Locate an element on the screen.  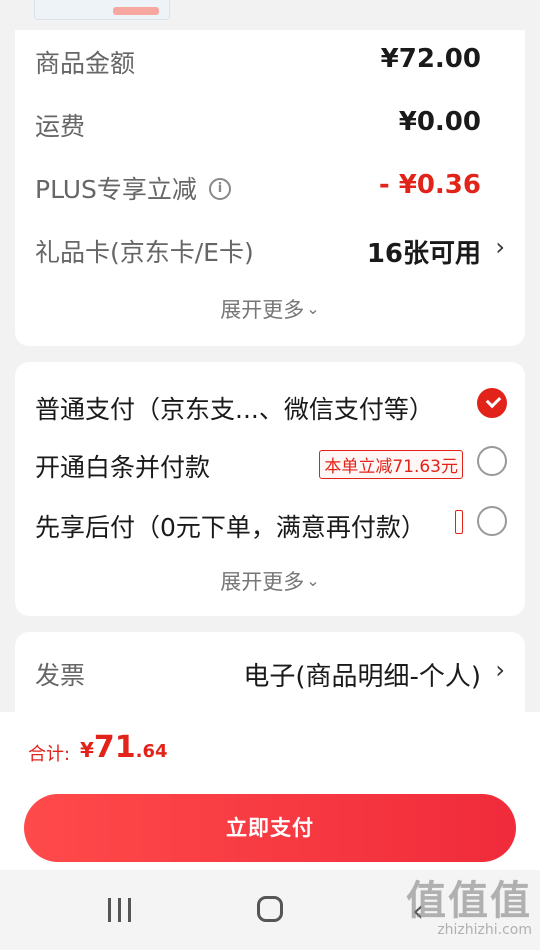
plus-discount-label: PLUS专享立减 is located at coordinates (116, 189).